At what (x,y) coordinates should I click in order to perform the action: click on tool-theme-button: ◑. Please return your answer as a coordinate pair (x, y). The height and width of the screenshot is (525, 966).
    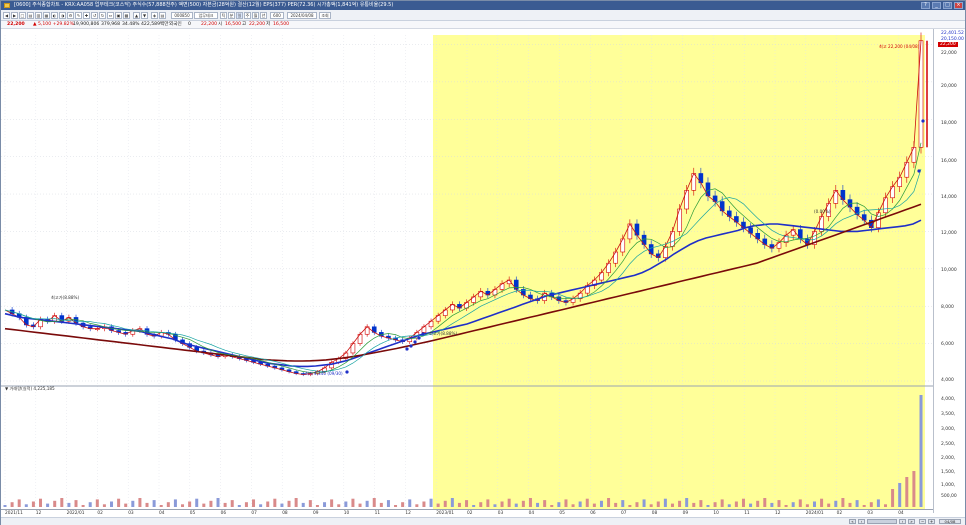
    Looking at the image, I should click on (62, 15).